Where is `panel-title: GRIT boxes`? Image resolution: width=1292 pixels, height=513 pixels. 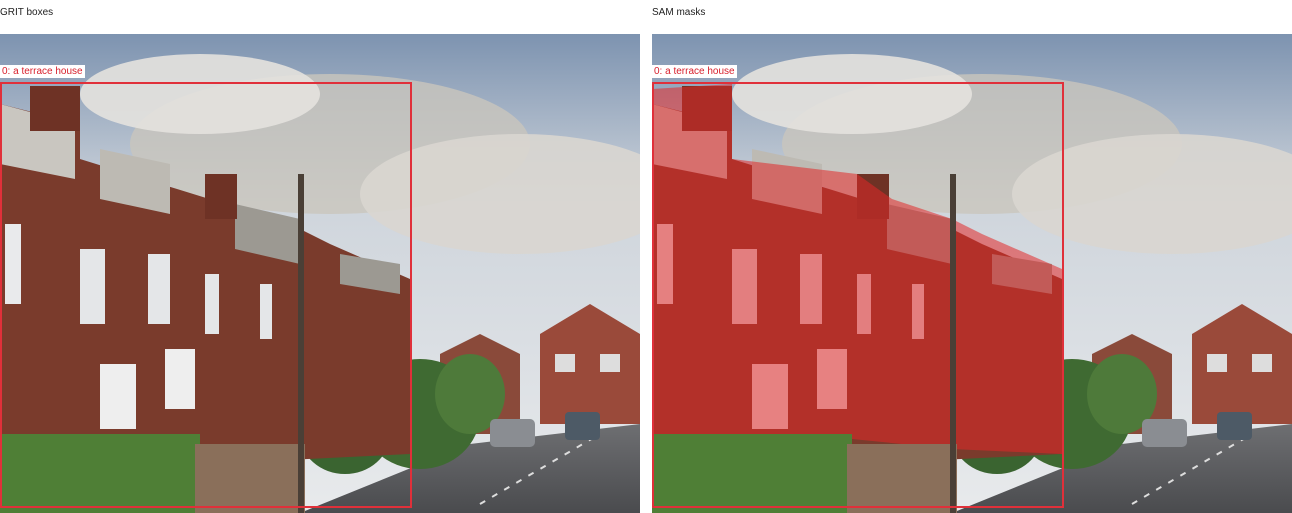 panel-title: GRIT boxes is located at coordinates (27, 12).